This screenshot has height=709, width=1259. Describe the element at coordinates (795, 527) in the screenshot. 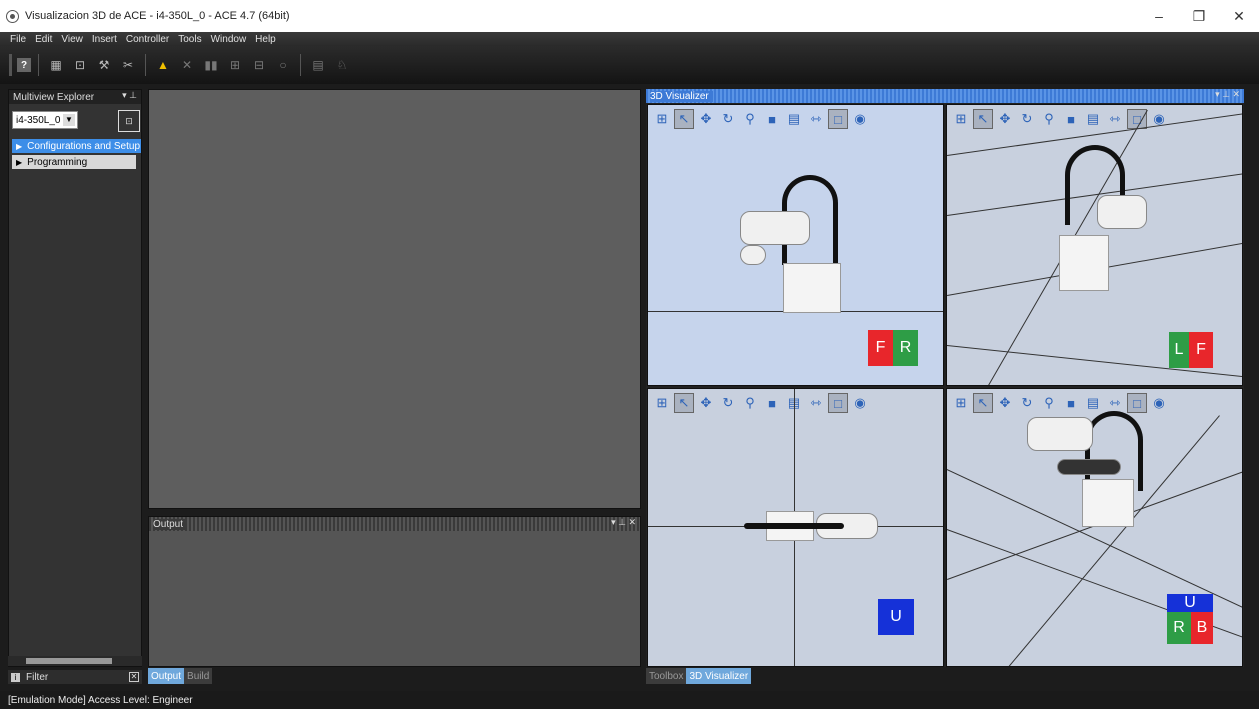

I see `viewport-top: ⊞ ↖ ✥ ↻ ⚲ ■ ▤ ⇿ □ ◉ U` at that location.